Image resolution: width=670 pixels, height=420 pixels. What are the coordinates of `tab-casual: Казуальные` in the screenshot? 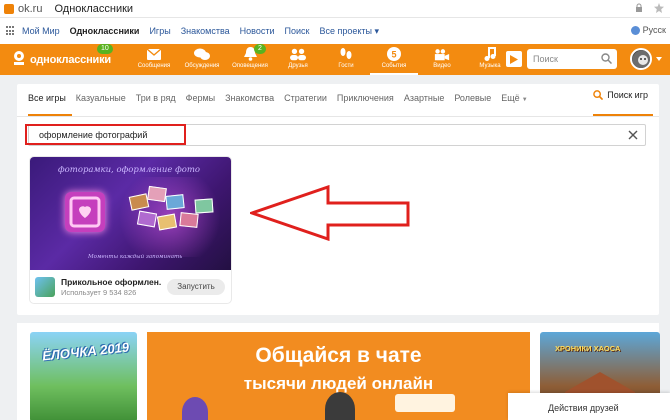 It's located at (101, 101).